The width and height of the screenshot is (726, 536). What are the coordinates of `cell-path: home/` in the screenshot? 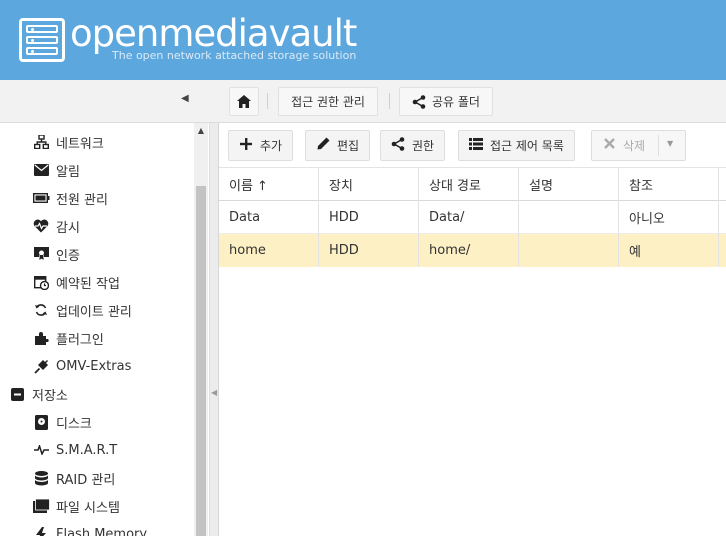 It's located at (469, 250).